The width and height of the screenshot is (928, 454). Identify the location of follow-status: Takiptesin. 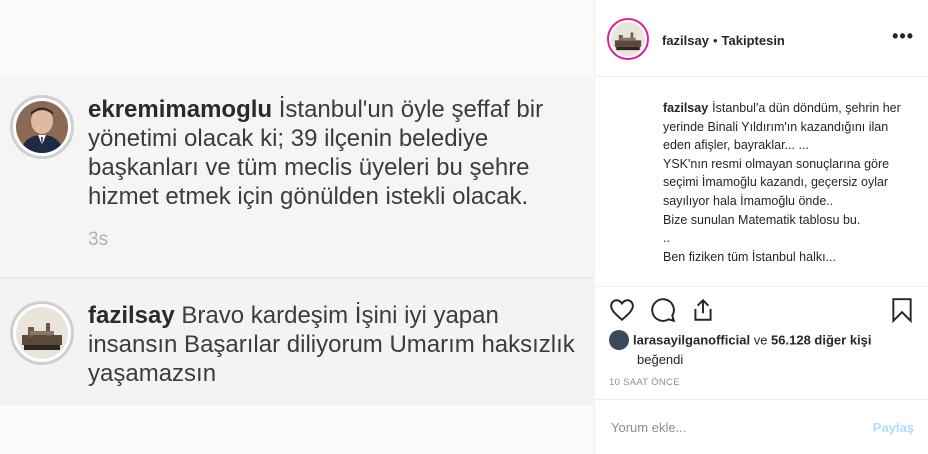
(753, 40).